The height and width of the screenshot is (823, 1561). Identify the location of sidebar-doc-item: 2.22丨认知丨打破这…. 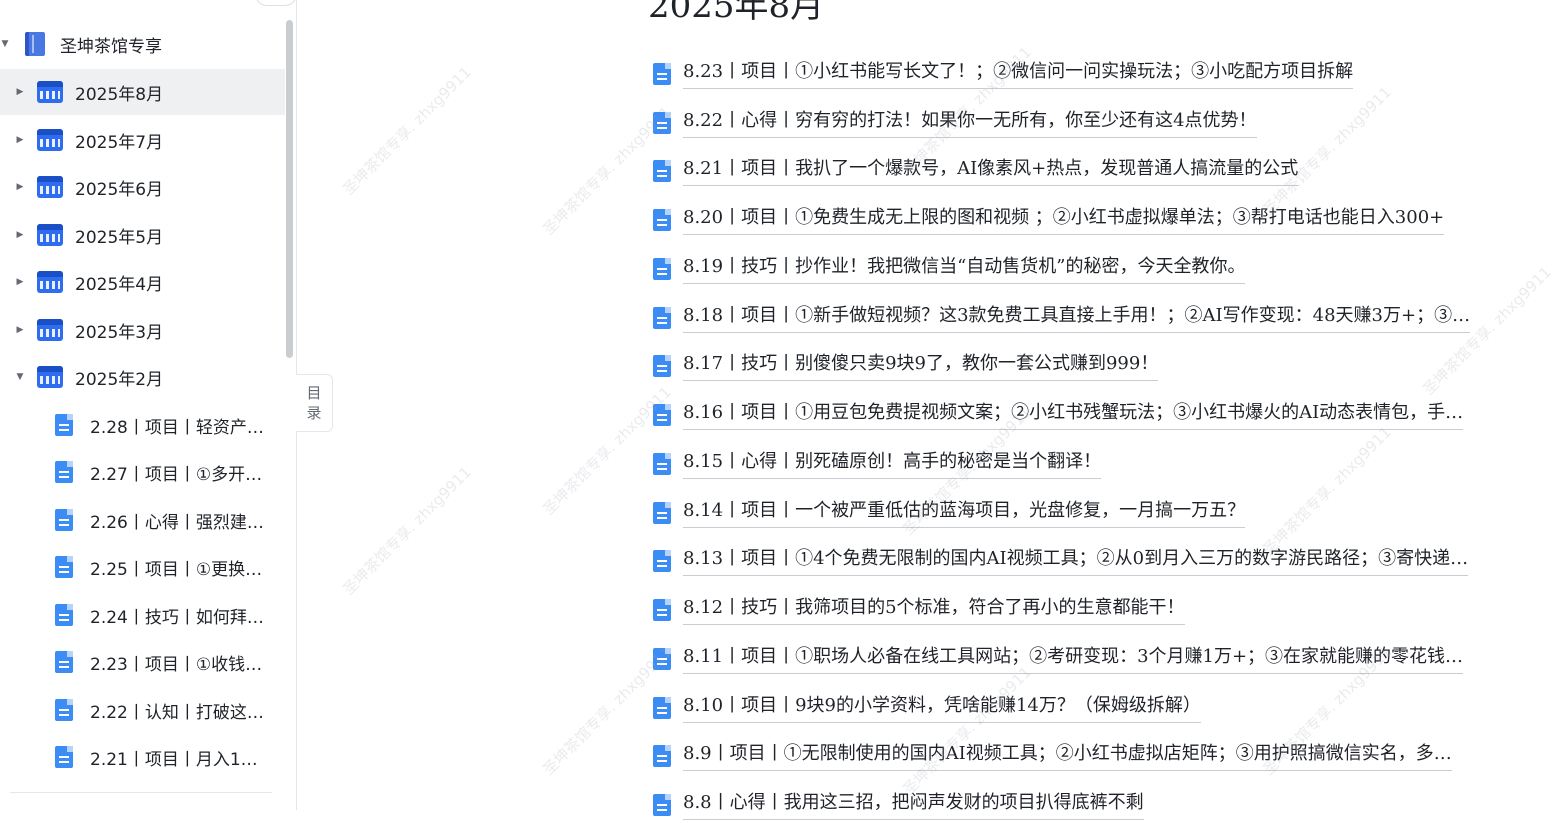
(142, 710).